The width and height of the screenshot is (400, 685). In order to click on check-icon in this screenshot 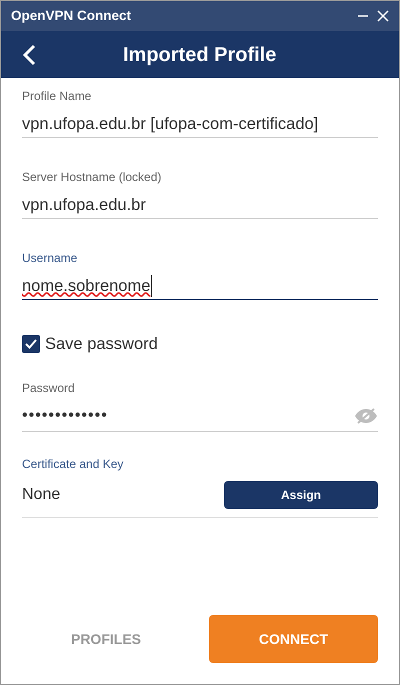, I will do `click(31, 344)`.